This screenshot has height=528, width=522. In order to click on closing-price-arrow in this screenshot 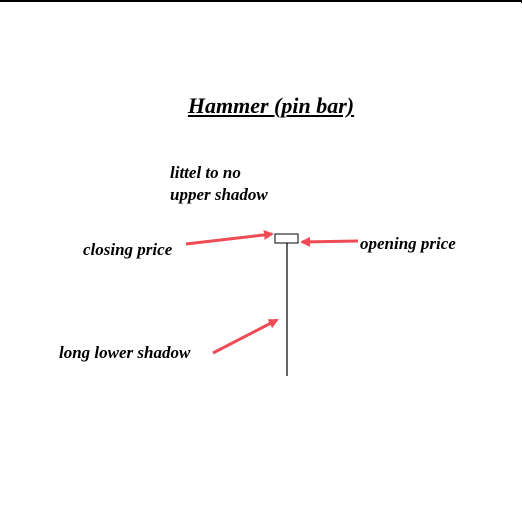, I will do `click(229, 237)`.